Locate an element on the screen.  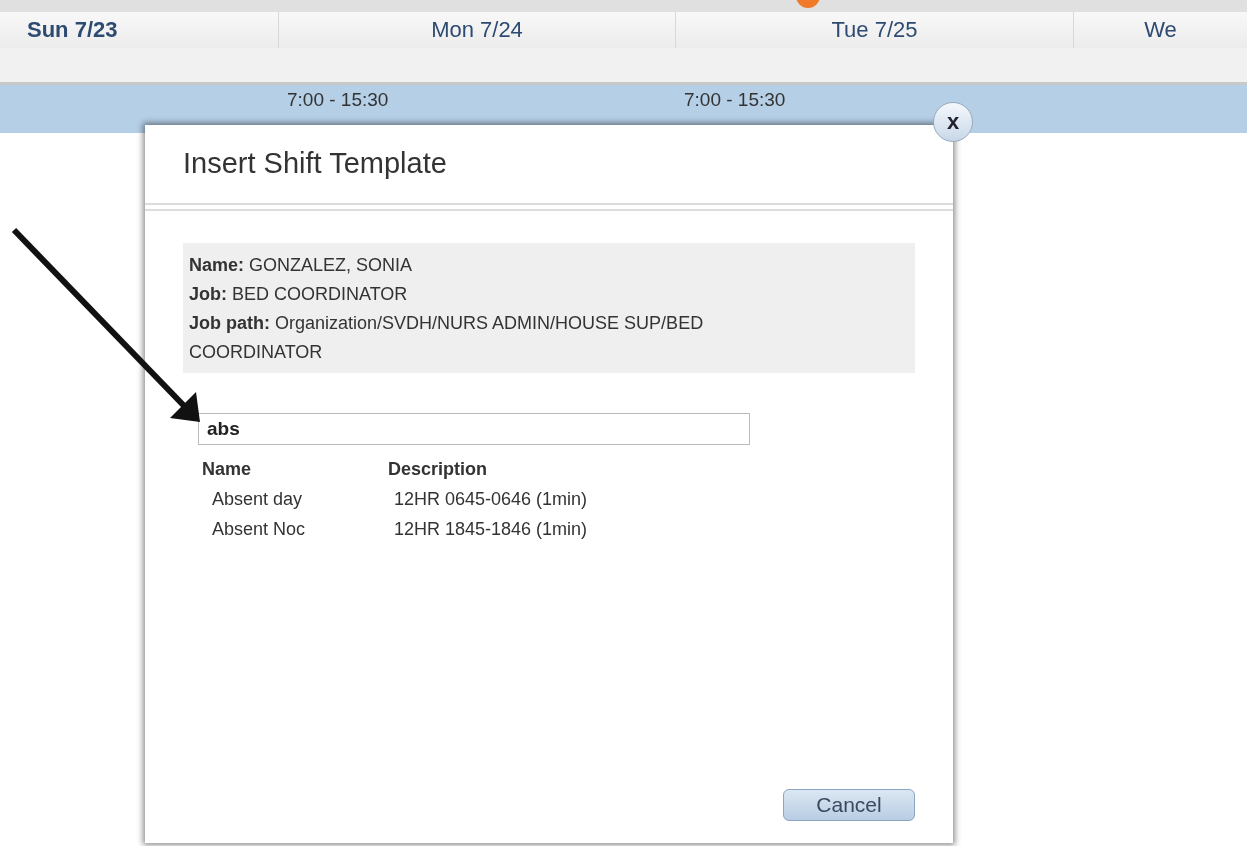
day-header: Sun 7/23 is located at coordinates (139, 30).